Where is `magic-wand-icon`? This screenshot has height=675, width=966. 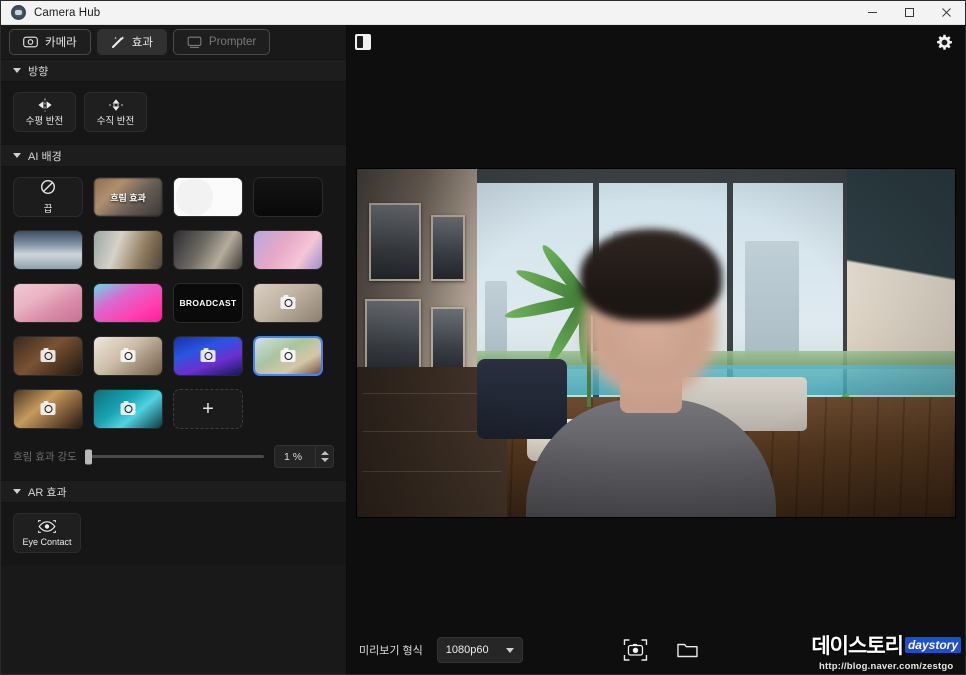
magic-wand-icon is located at coordinates (118, 42).